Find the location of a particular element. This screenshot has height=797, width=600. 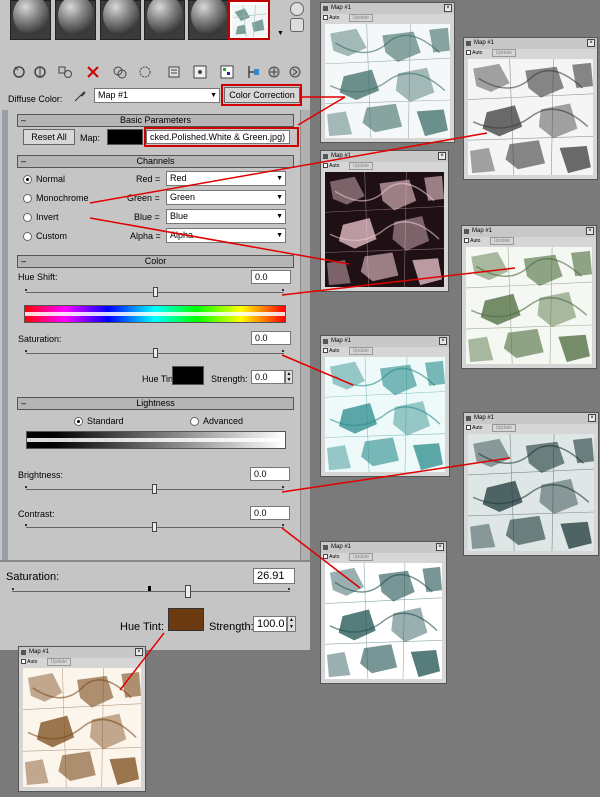

map-window-icon is located at coordinates (325, 8).